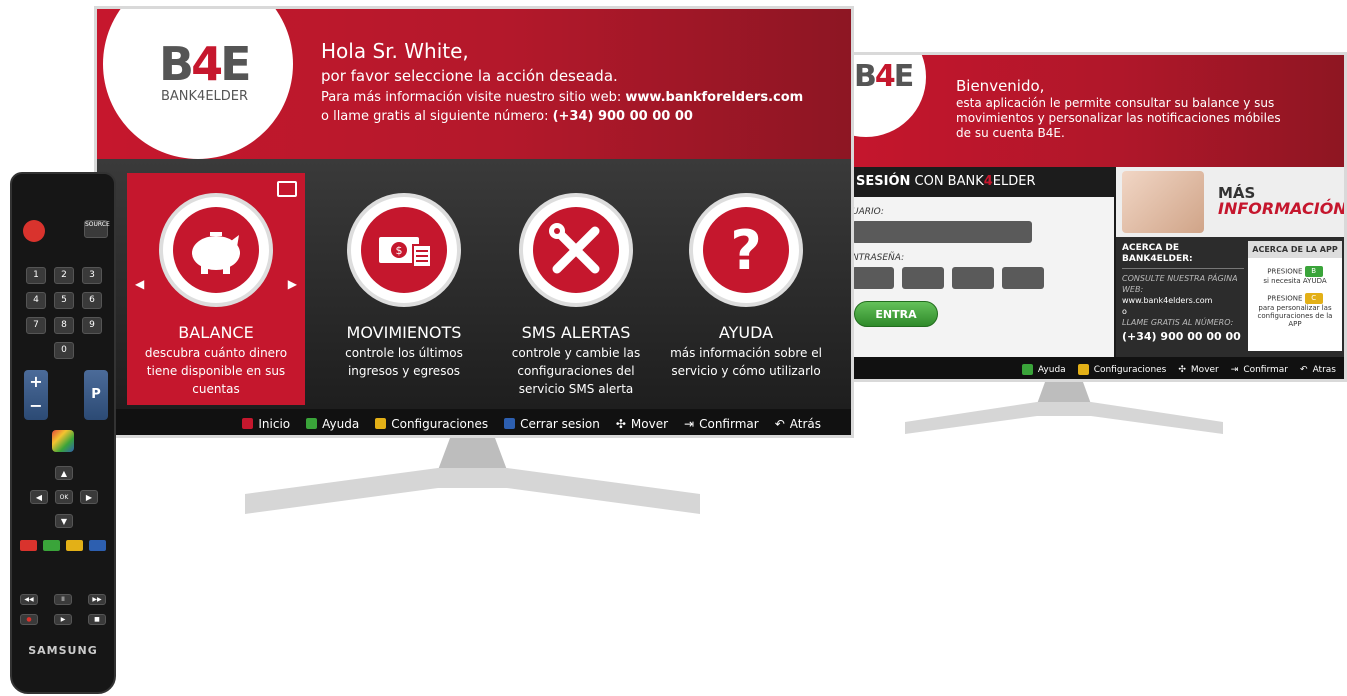 The image size is (1347, 696). I want to click on piggy-bank-icon, so click(216, 253).